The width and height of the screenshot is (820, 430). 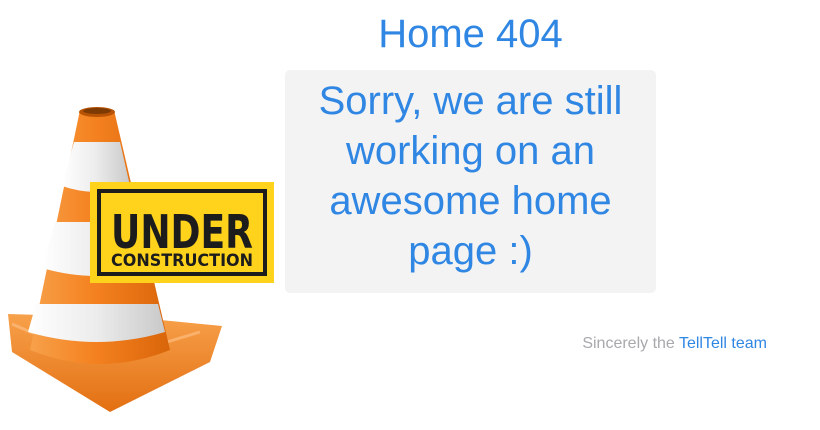 I want to click on page-title: Home 404, so click(x=470, y=34).